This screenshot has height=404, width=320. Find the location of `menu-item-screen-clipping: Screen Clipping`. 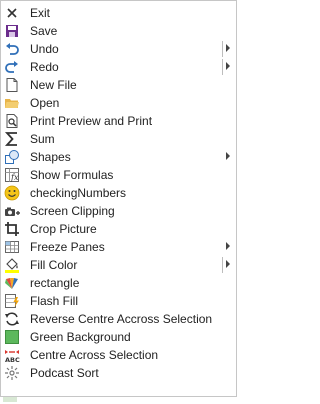

menu-item-screen-clipping: Screen Clipping is located at coordinates (118, 211).